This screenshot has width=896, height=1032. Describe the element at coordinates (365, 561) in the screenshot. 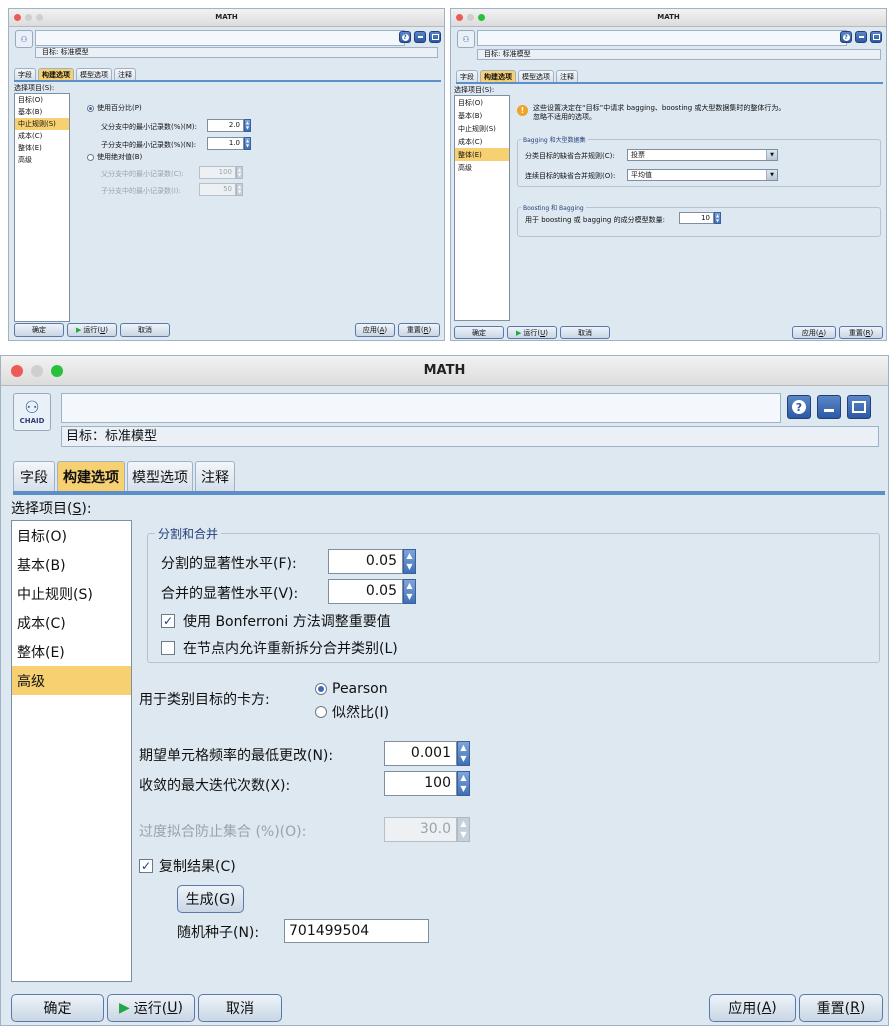

I see `split-sig-value: 0.05` at that location.